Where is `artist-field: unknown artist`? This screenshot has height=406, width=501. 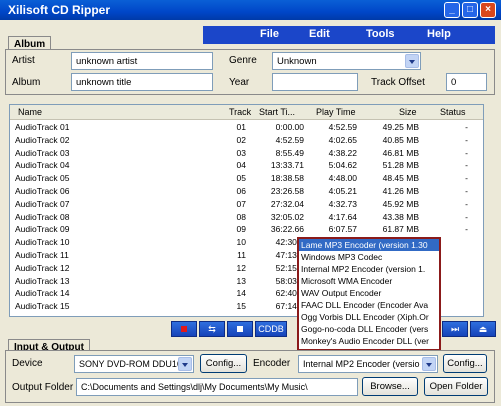
artist-field: unknown artist is located at coordinates (142, 61).